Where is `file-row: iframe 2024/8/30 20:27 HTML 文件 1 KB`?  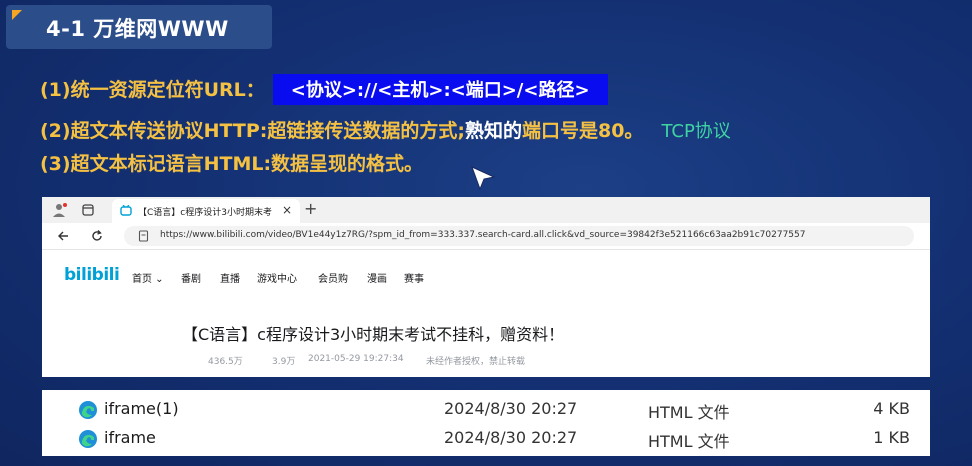
file-row: iframe 2024/8/30 20:27 HTML 文件 1 KB is located at coordinates (486, 438).